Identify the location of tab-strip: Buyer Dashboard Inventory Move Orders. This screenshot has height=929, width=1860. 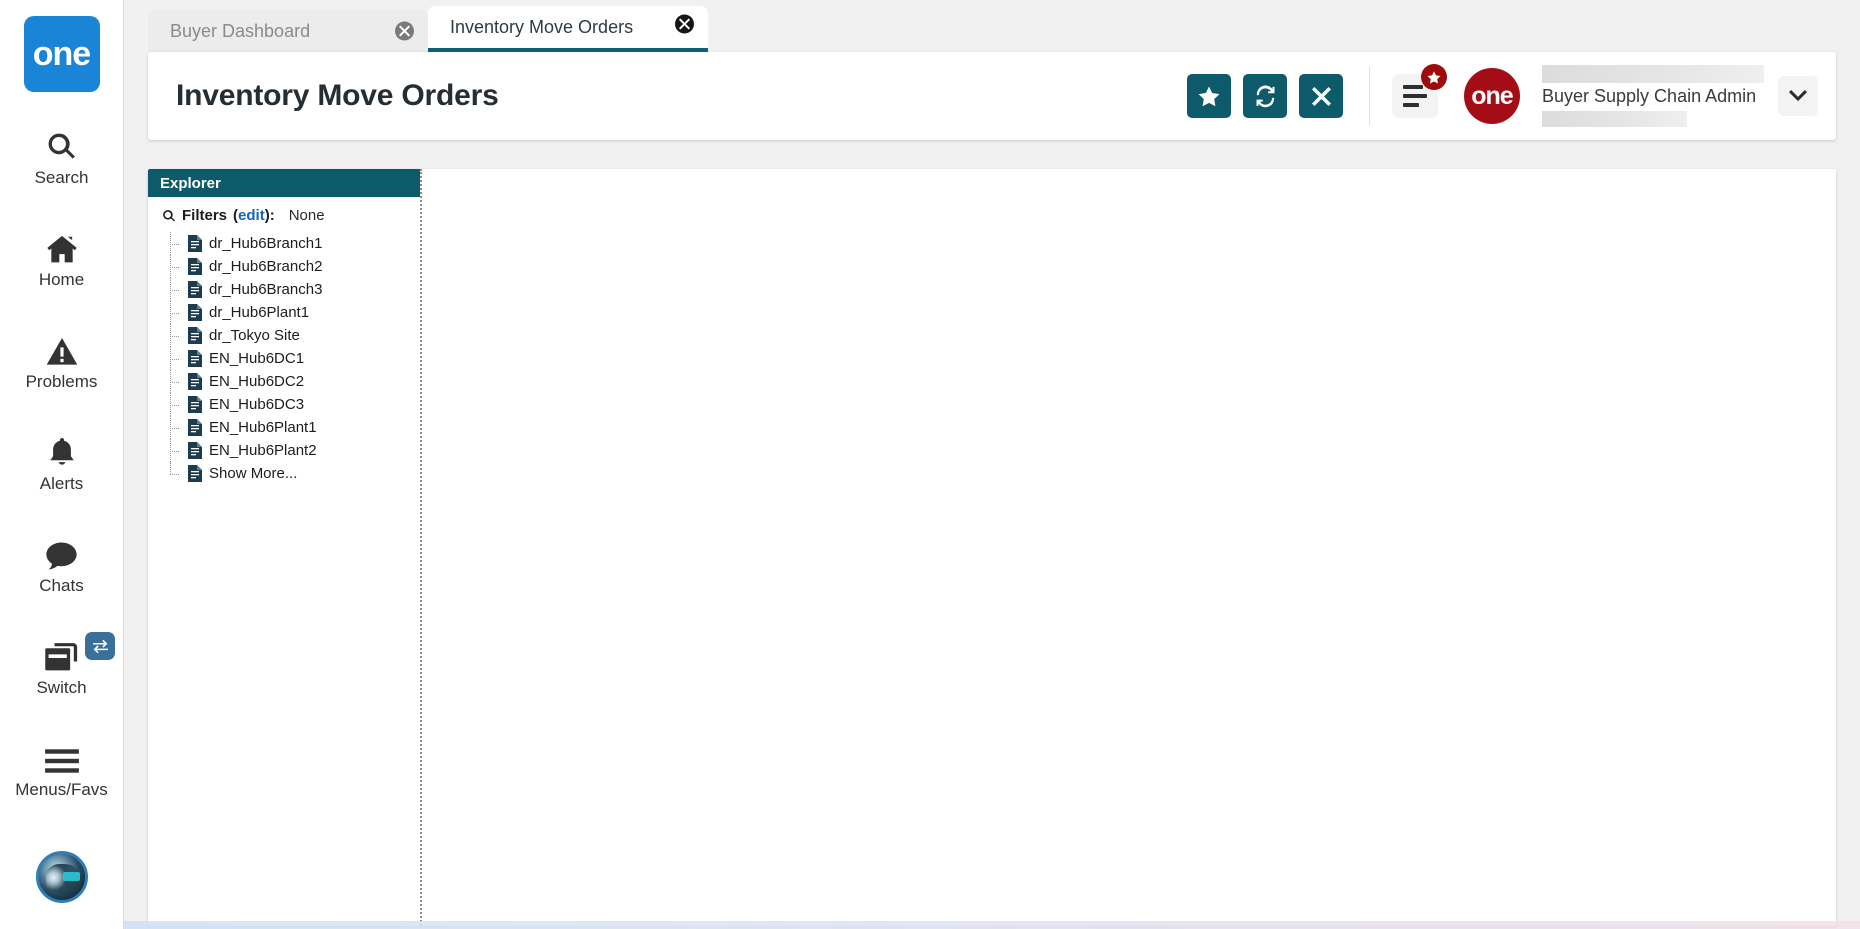
(992, 26).